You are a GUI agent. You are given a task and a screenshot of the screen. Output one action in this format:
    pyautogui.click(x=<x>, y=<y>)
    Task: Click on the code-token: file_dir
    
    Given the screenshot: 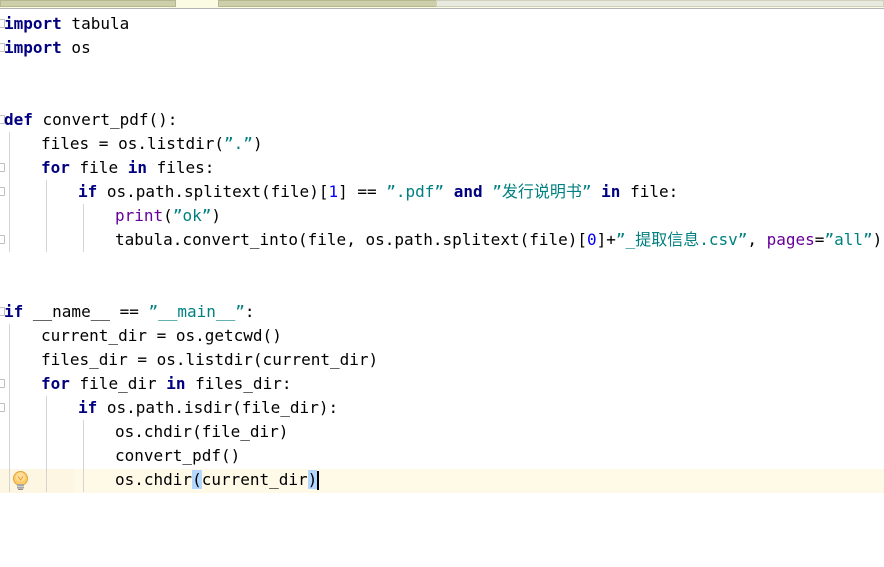 What is the action you would take?
    pyautogui.click(x=118, y=383)
    